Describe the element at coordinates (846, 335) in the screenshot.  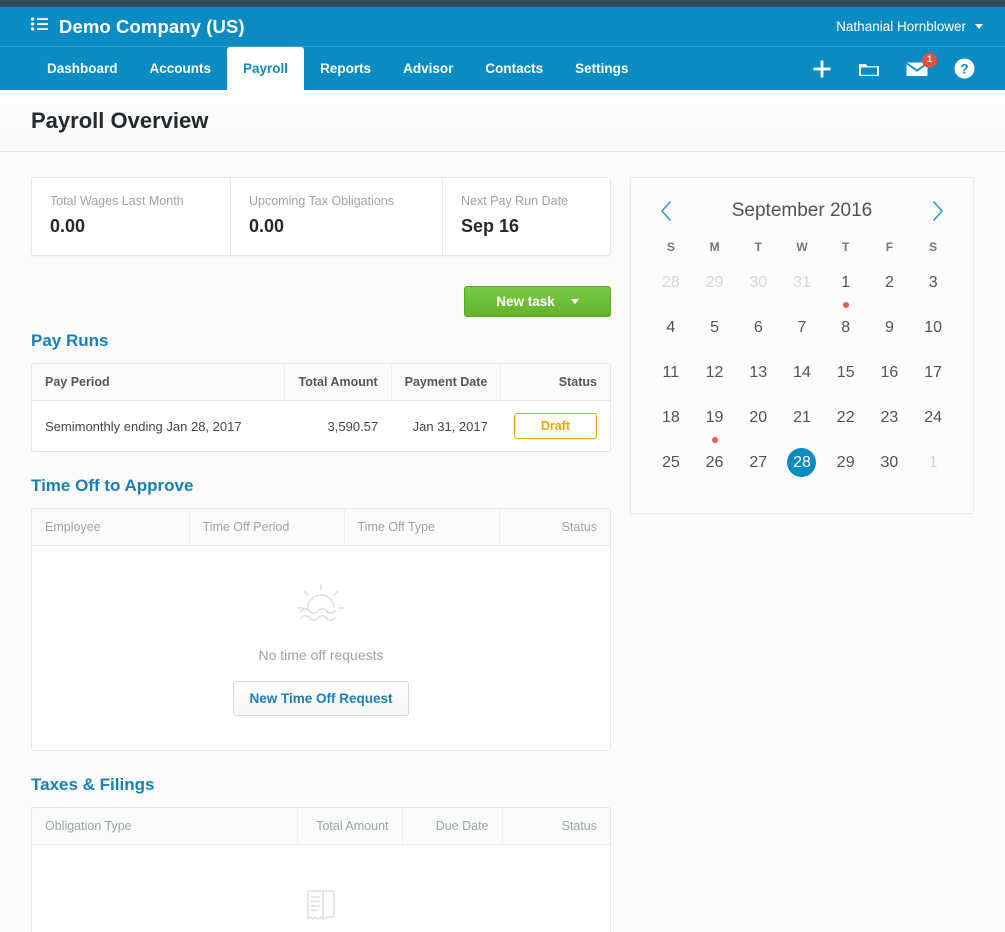
I see `calendar-day-8: 8` at that location.